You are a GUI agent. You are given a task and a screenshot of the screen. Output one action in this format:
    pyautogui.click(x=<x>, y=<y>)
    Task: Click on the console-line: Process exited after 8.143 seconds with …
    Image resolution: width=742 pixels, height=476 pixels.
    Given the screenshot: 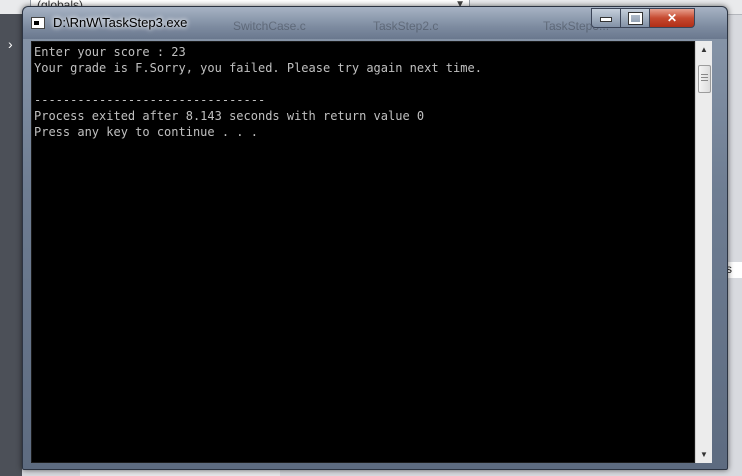 What is the action you would take?
    pyautogui.click(x=229, y=116)
    